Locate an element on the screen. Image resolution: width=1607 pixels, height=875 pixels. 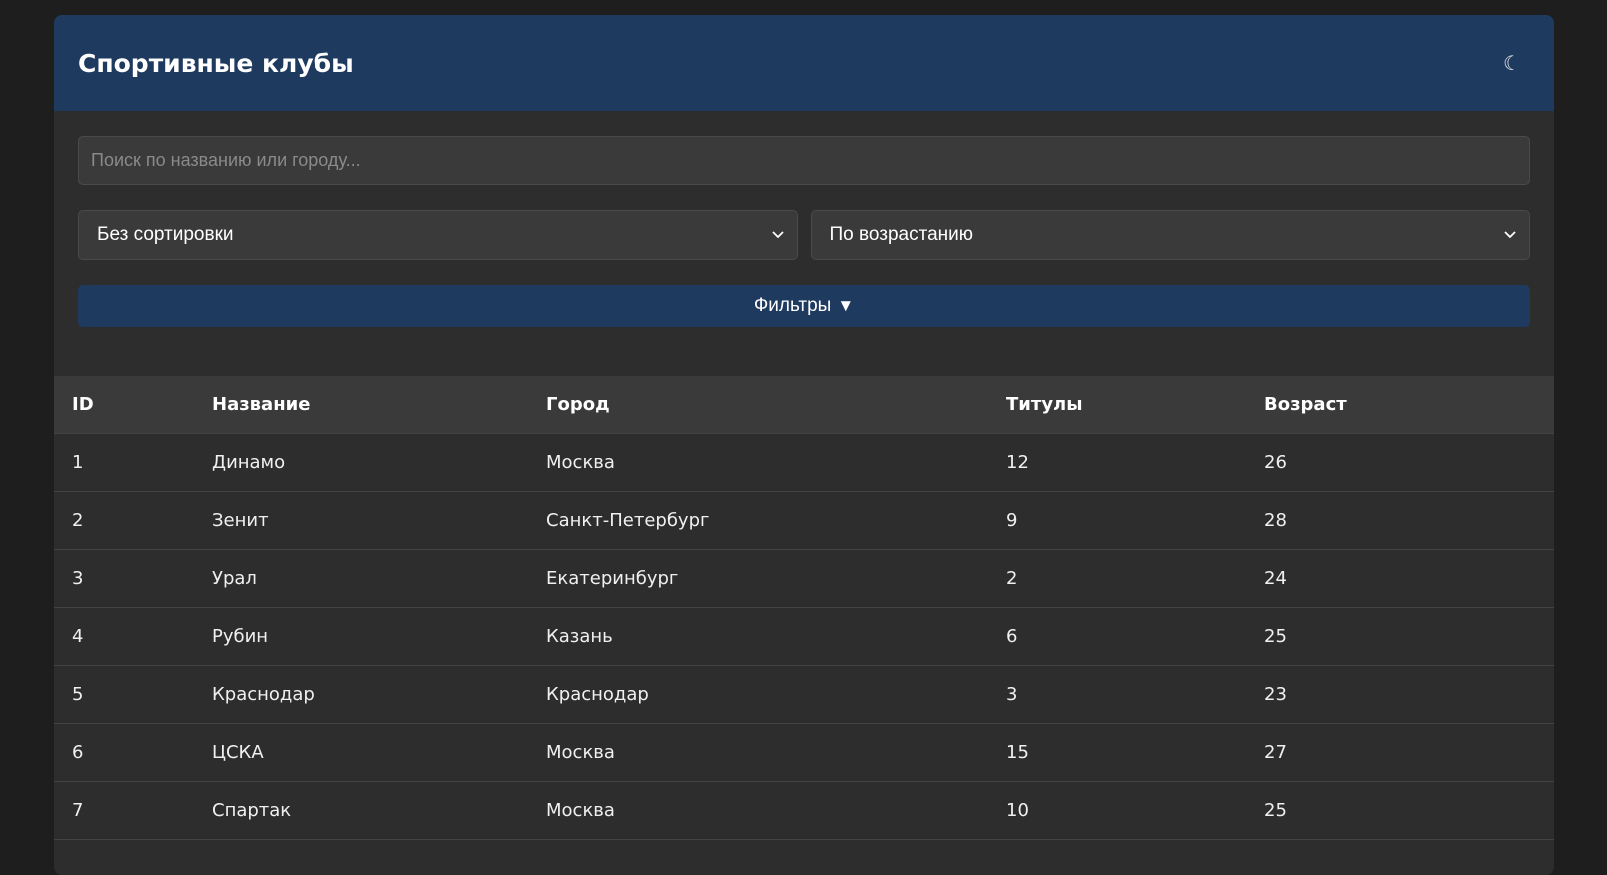
cell-name: Краснодар is located at coordinates (361, 694).